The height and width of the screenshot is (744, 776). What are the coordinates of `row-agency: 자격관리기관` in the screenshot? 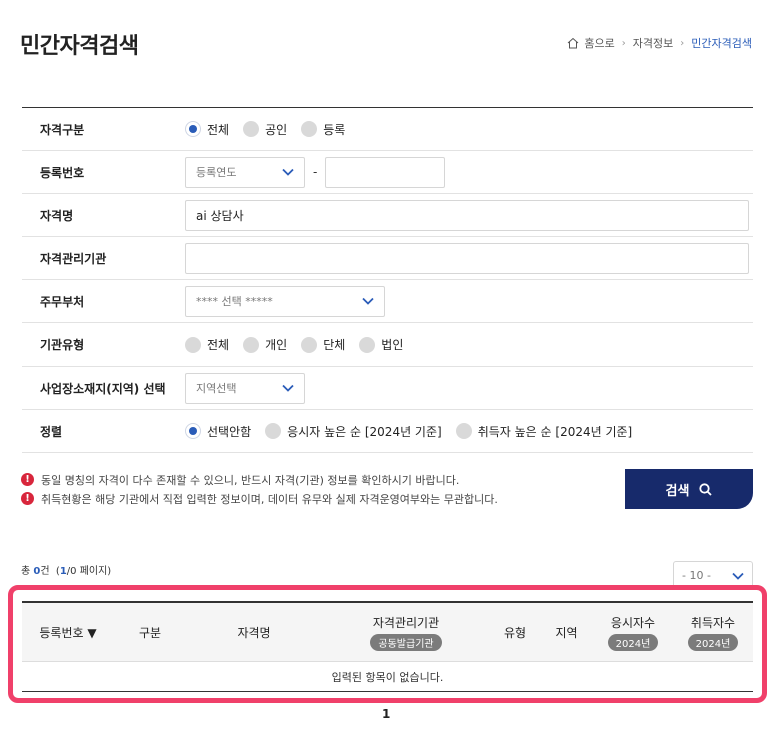 It's located at (387, 258).